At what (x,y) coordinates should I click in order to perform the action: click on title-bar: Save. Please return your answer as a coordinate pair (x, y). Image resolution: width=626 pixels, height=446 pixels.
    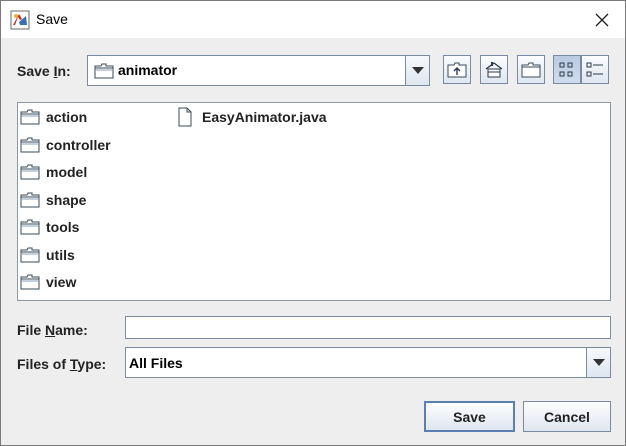
    Looking at the image, I should click on (313, 19).